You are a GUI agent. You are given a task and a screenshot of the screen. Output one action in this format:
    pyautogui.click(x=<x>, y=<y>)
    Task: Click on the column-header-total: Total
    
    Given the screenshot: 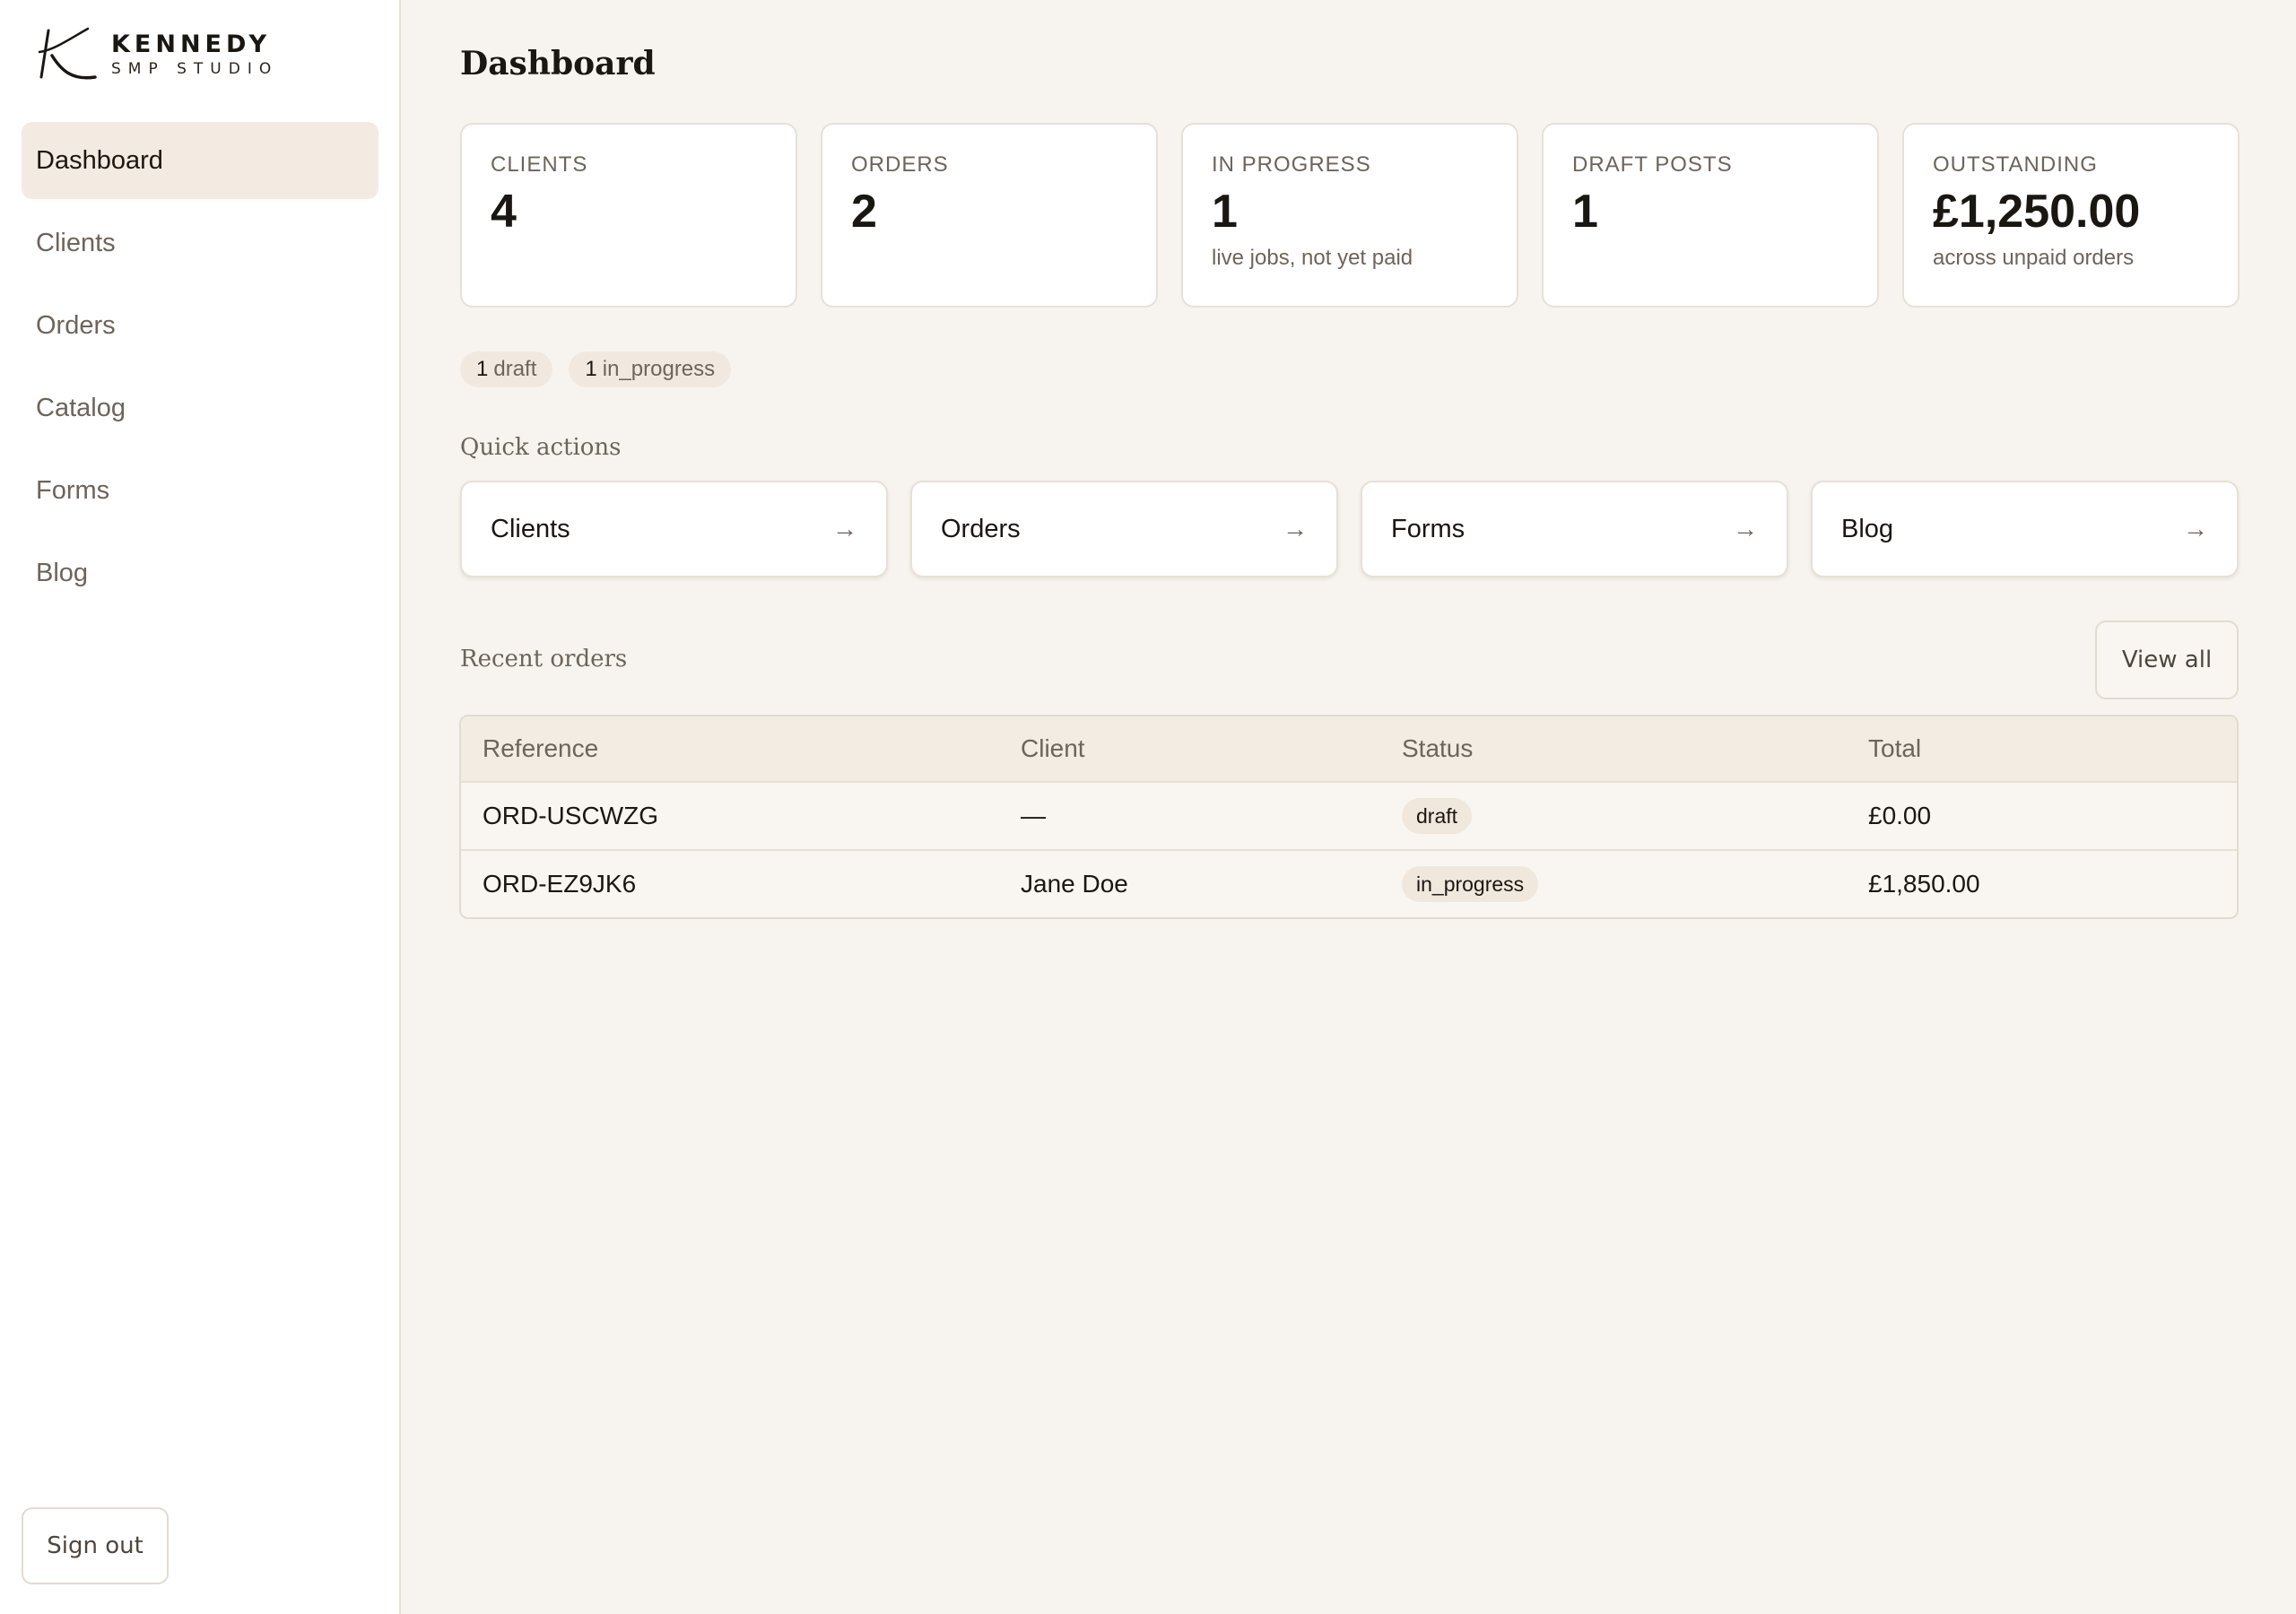 What is the action you would take?
    pyautogui.click(x=2042, y=748)
    